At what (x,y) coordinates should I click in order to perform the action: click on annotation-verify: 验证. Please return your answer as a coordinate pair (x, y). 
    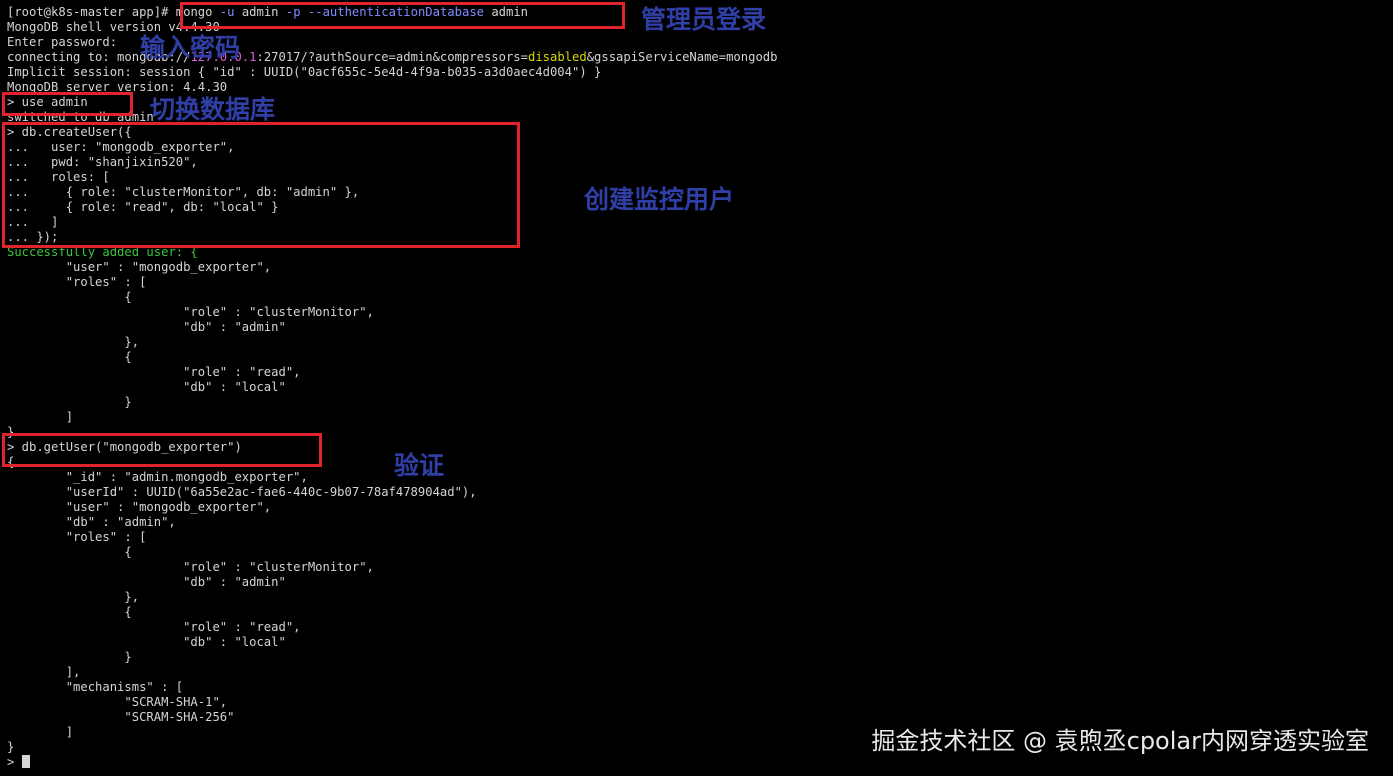
    Looking at the image, I should click on (419, 465).